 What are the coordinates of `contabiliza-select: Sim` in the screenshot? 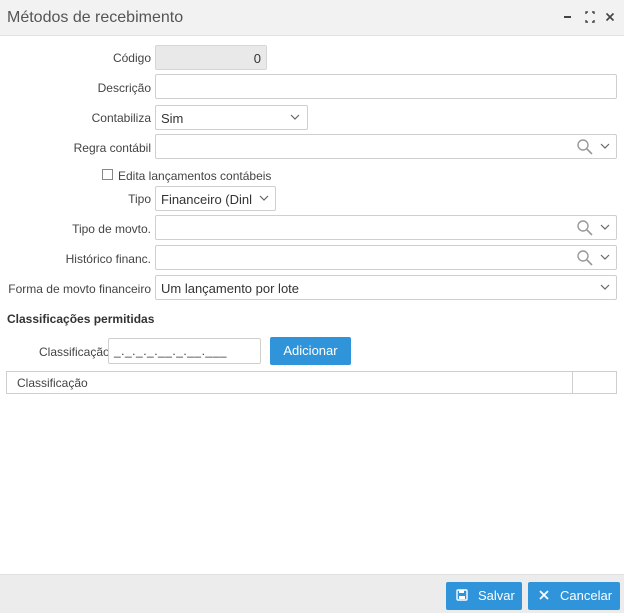 It's located at (231, 117).